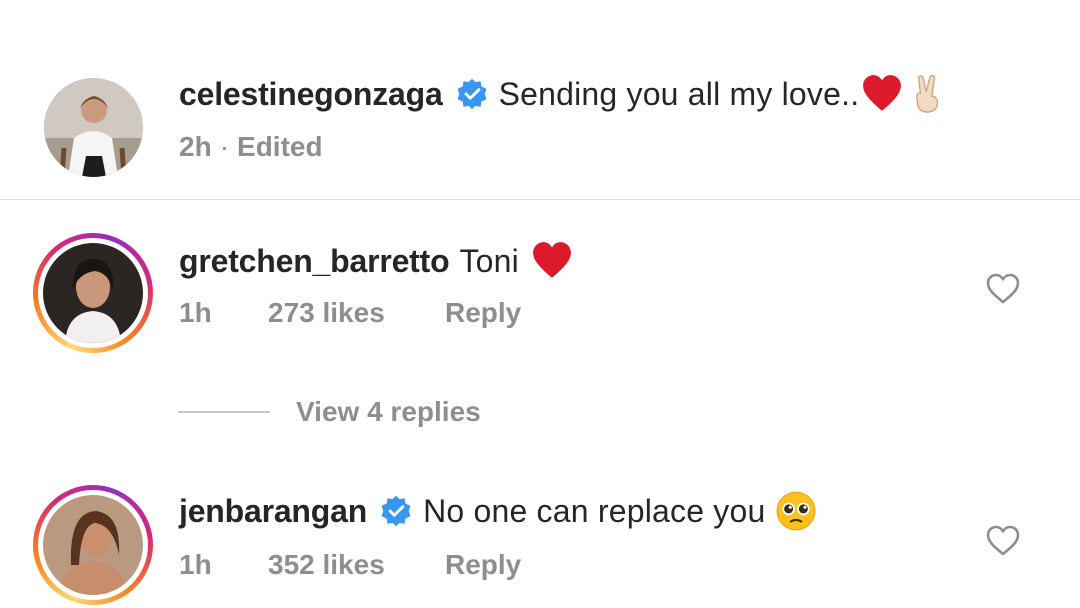 The width and height of the screenshot is (1080, 608). Describe the element at coordinates (540, 199) in the screenshot. I see `caption-divider` at that location.